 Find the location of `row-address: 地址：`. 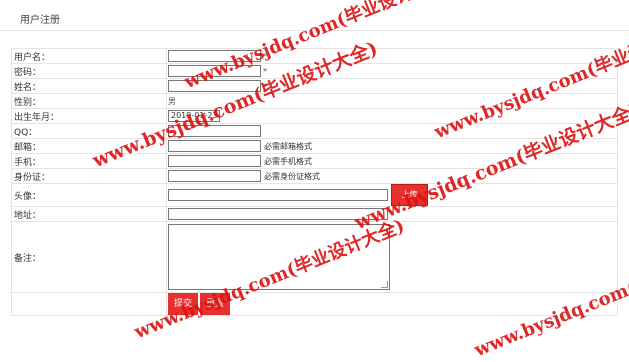

row-address: 地址： is located at coordinates (314, 214).